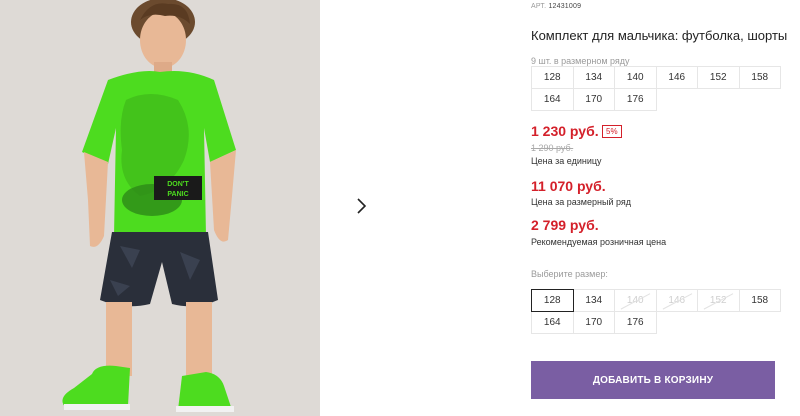  What do you see at coordinates (718, 77) in the screenshot?
I see `pack-size-cell: 152` at bounding box center [718, 77].